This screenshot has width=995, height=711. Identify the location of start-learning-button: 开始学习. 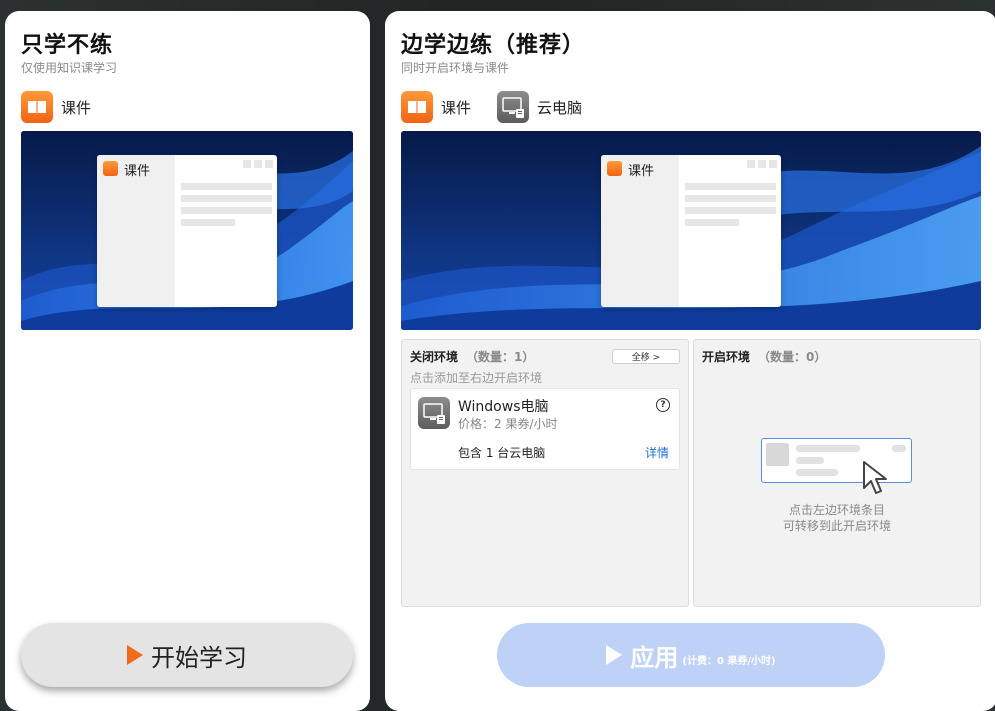
(187, 655).